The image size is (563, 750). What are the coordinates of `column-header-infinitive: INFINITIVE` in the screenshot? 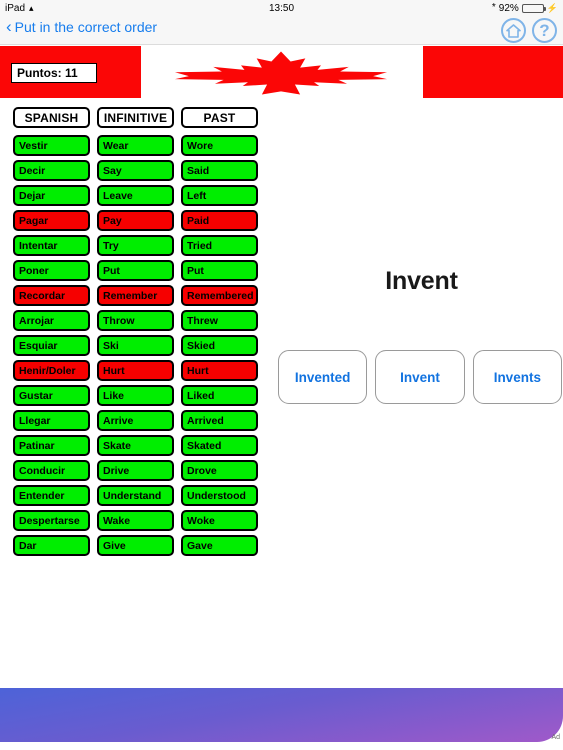 It's located at (135, 117).